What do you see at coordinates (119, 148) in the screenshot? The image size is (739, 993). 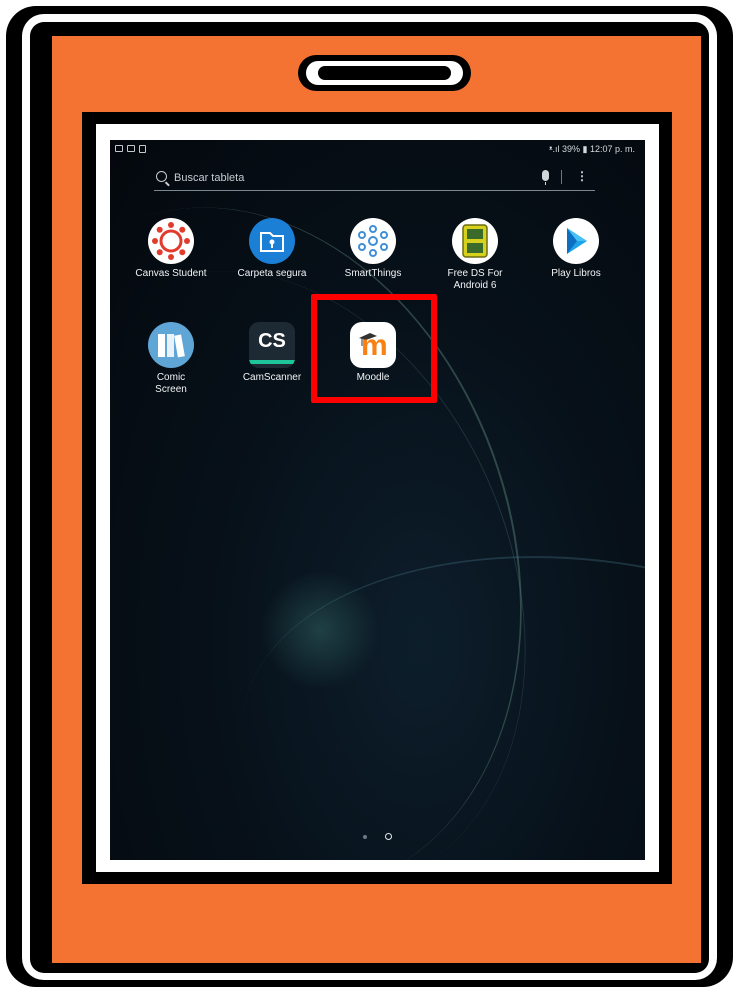 I see `gallery-notification-icon` at bounding box center [119, 148].